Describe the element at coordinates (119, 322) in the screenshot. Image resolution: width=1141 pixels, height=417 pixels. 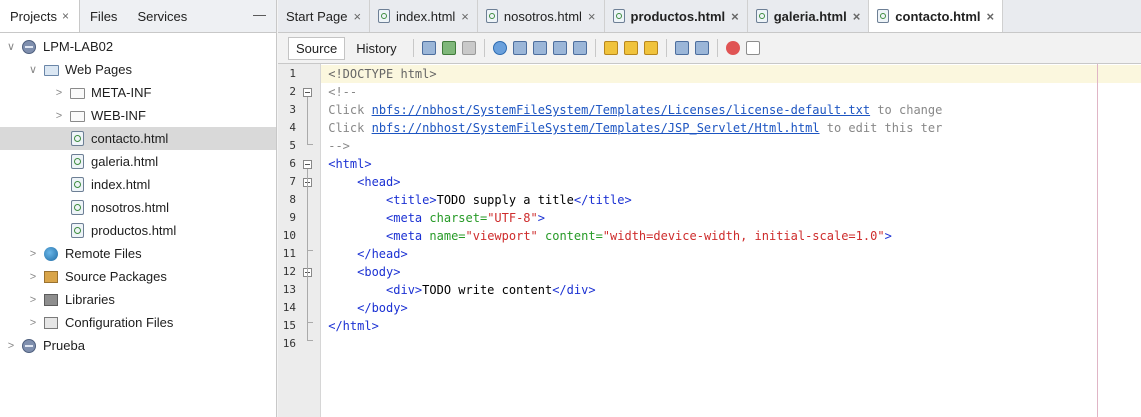
I see `tree-node-label: Configuration Files` at that location.